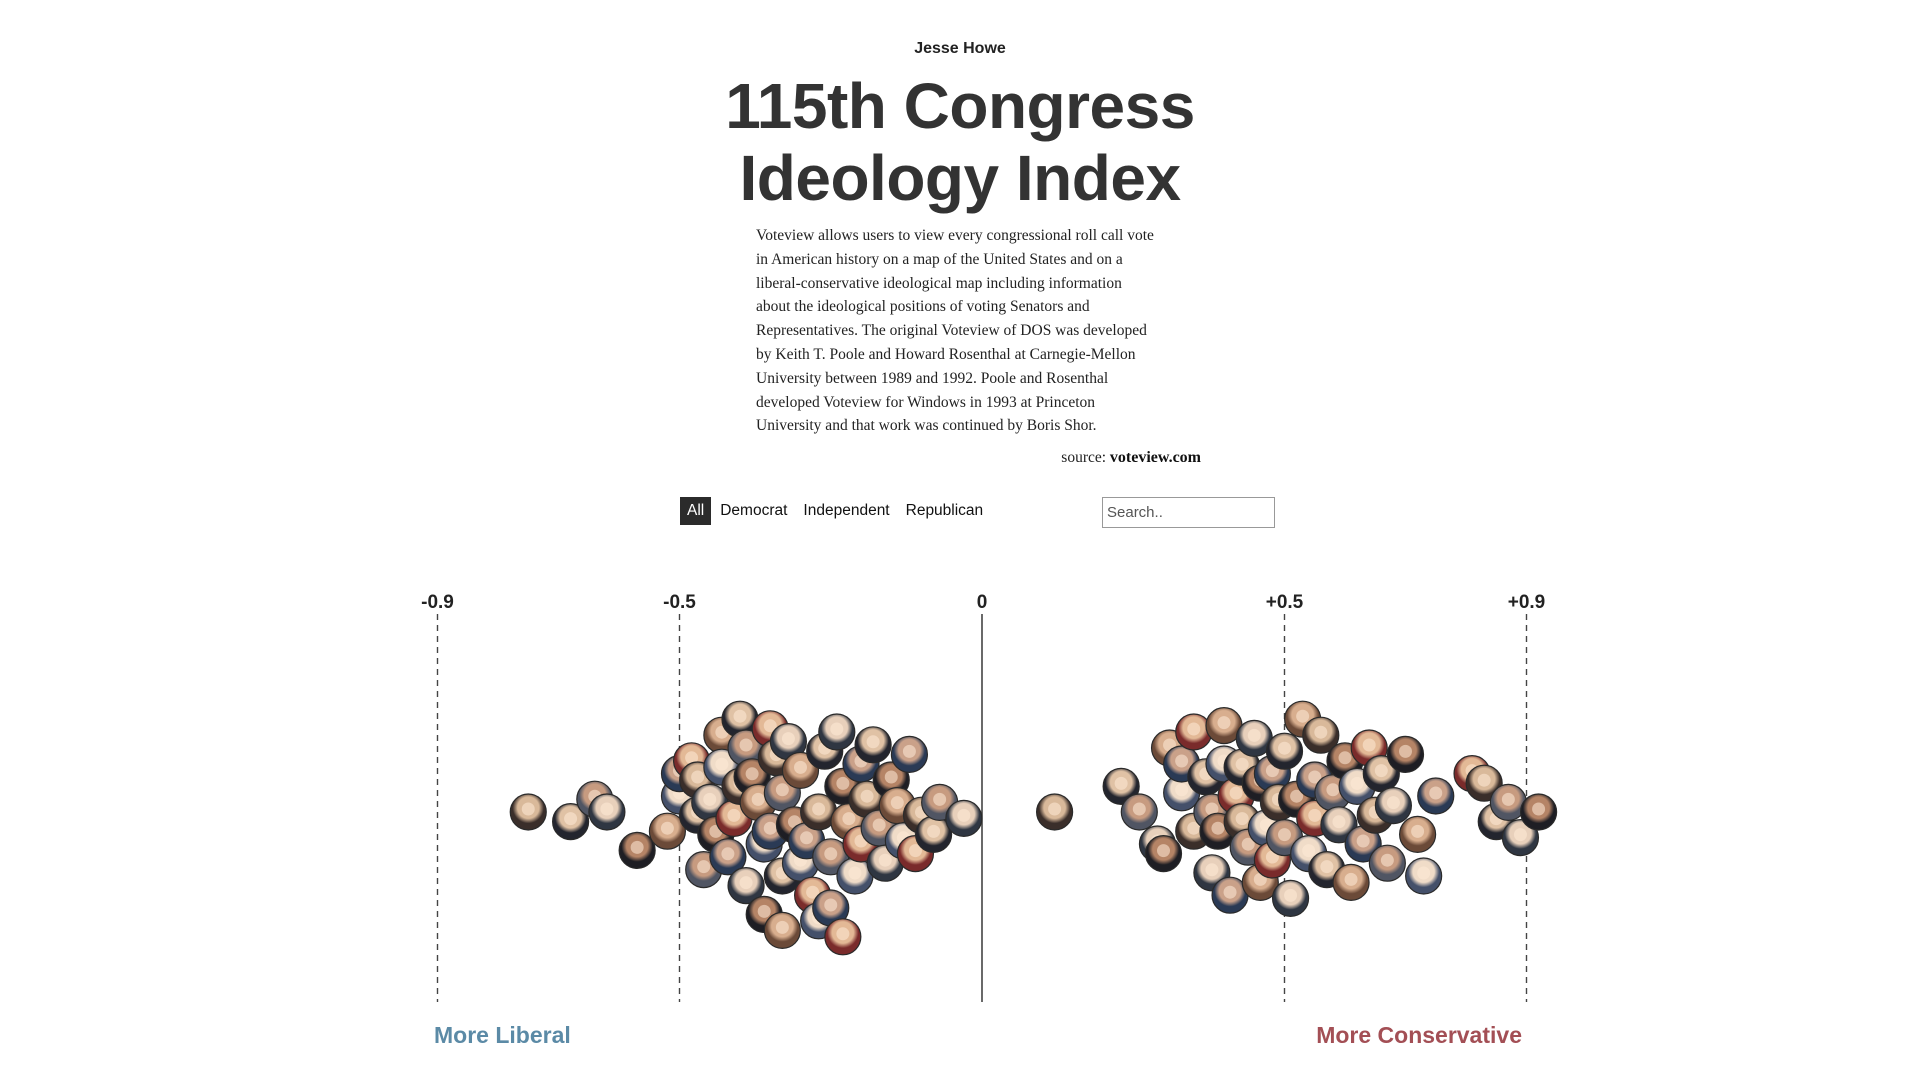 This screenshot has width=1920, height=1080. I want to click on axis-tick-label: +0.9, so click(1527, 602).